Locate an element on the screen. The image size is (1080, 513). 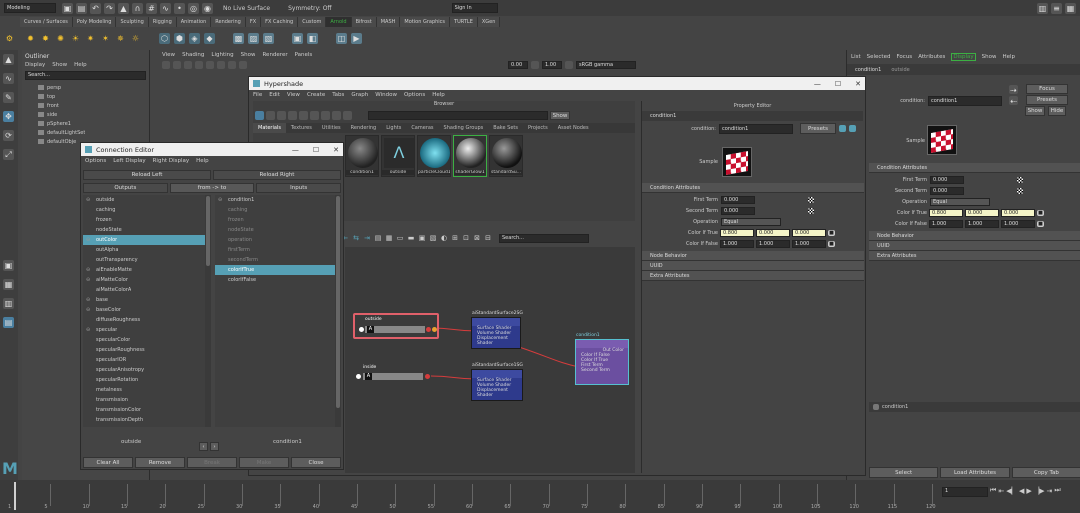
graph-node-inside: inside A is located at coordinates (393, 375).